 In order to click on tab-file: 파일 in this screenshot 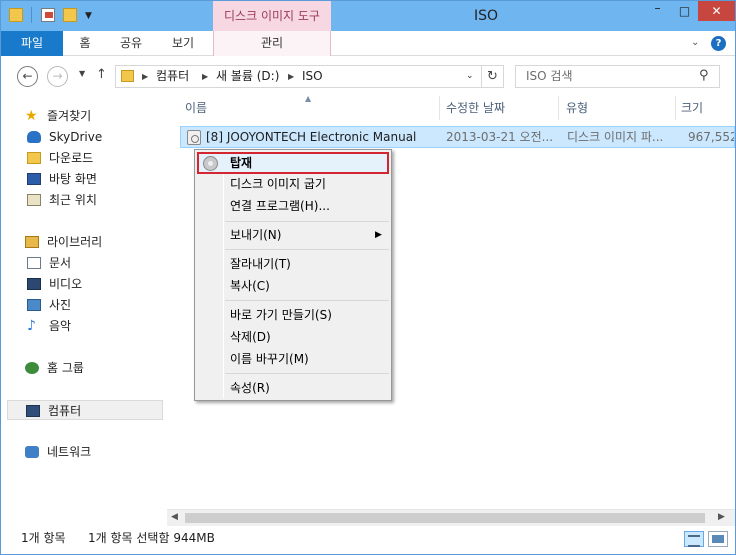, I will do `click(32, 43)`.